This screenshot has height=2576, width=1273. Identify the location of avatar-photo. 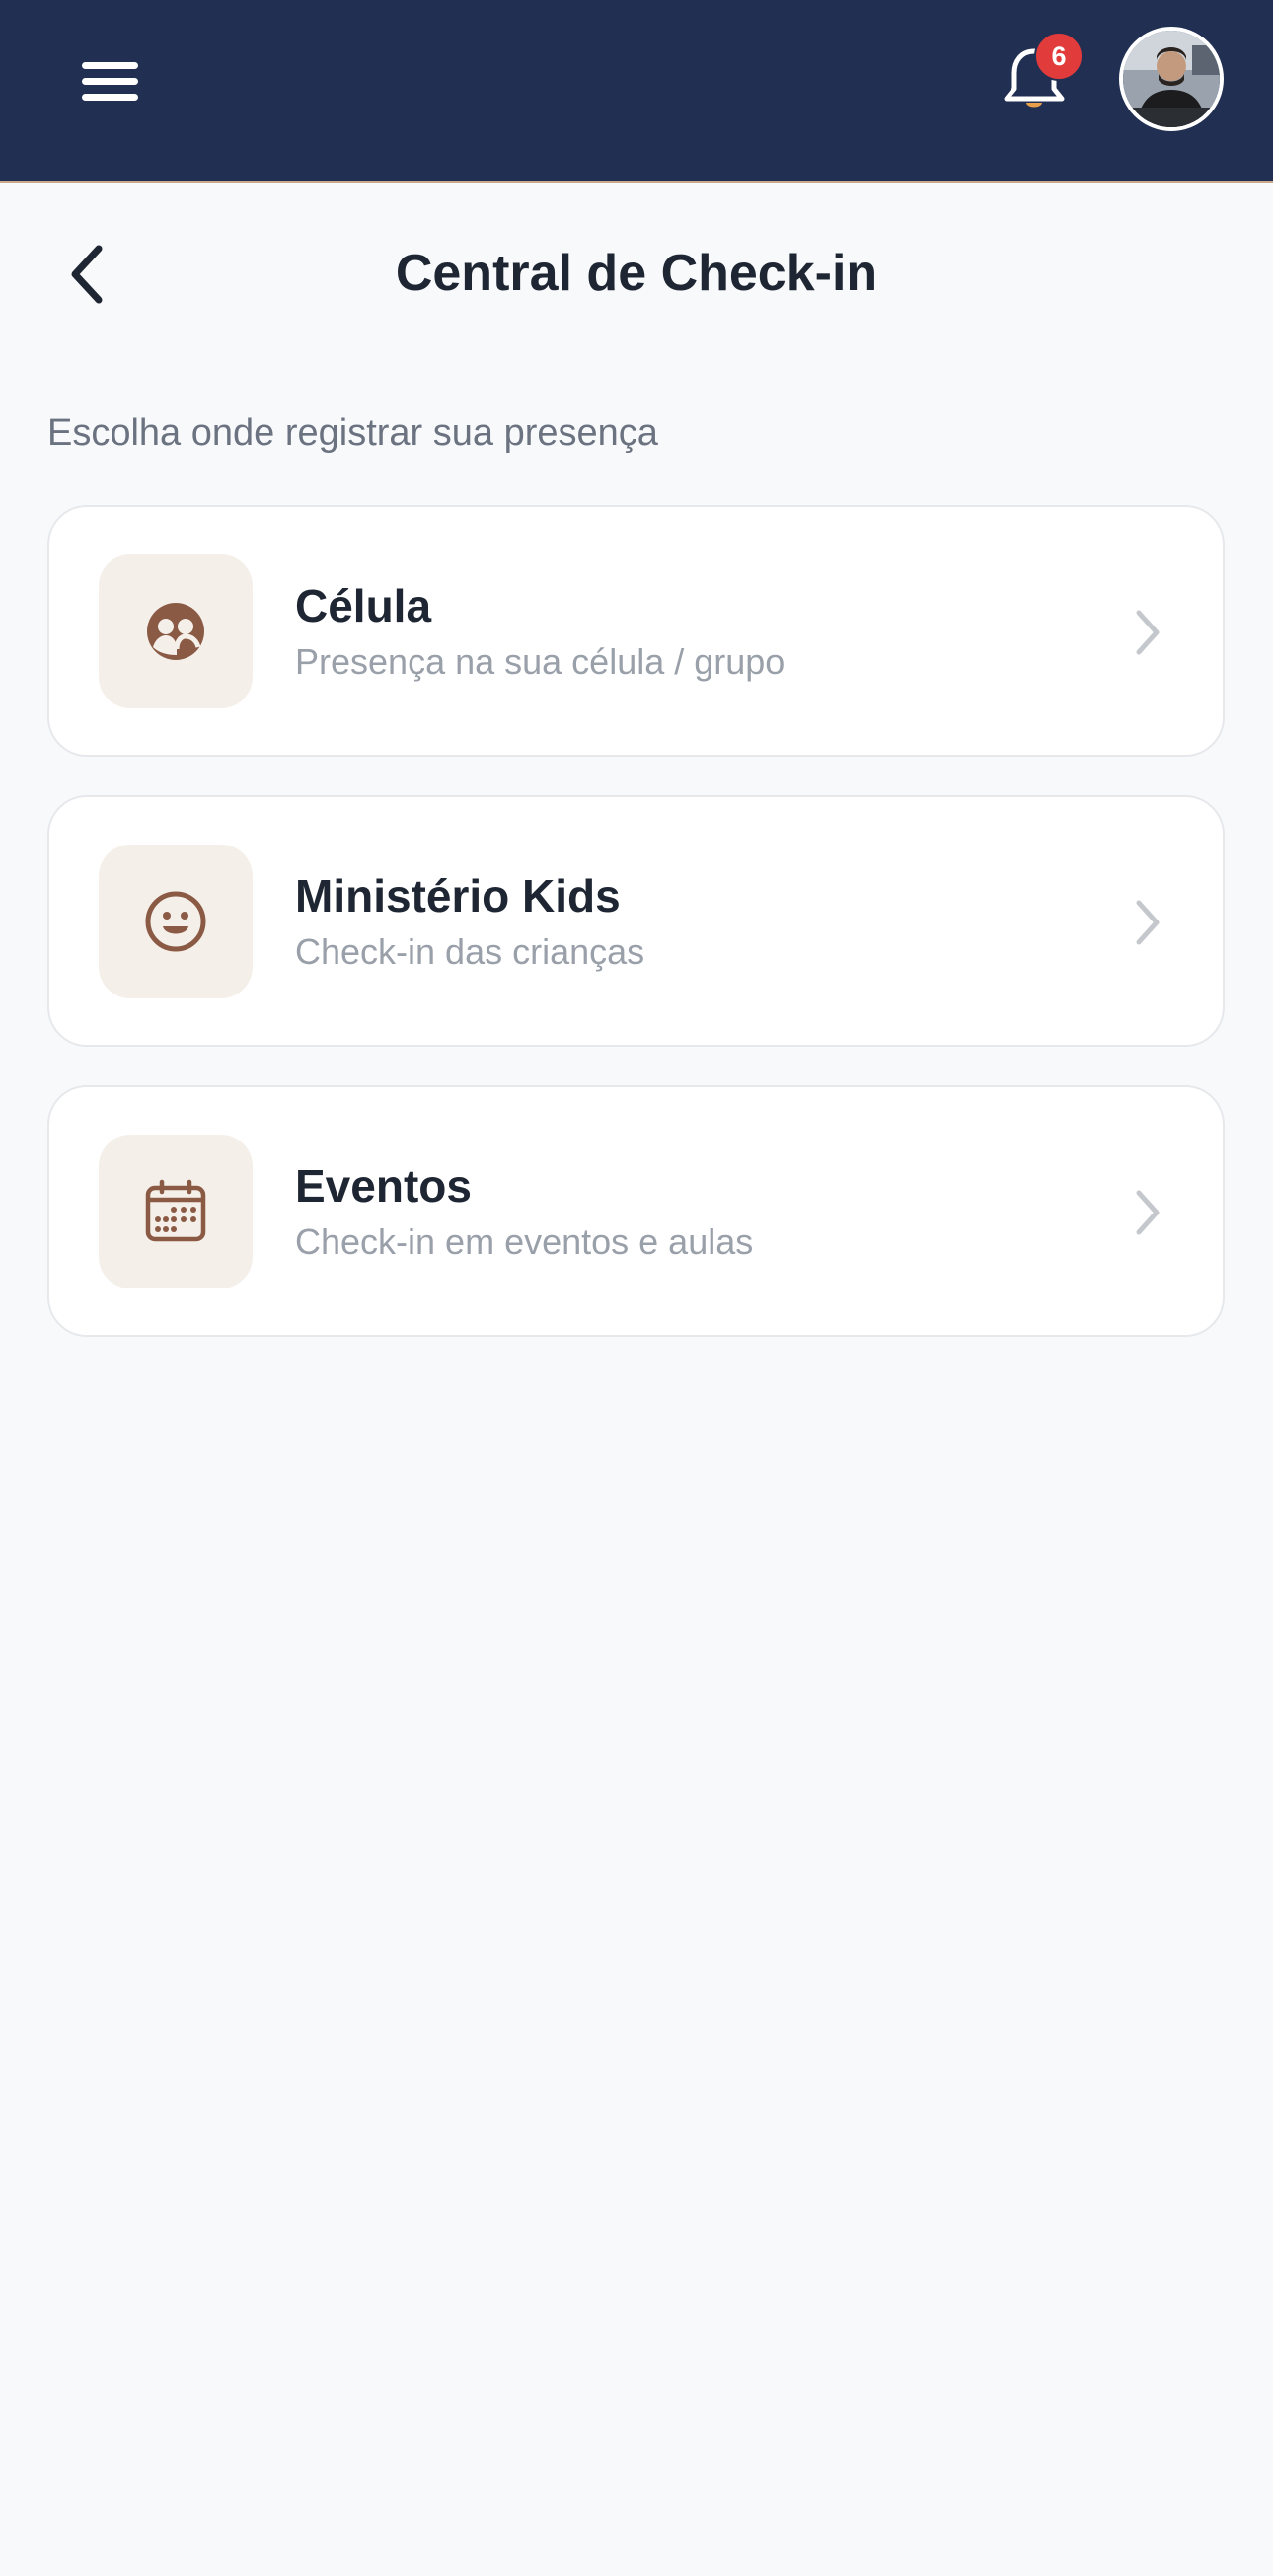
(1171, 79).